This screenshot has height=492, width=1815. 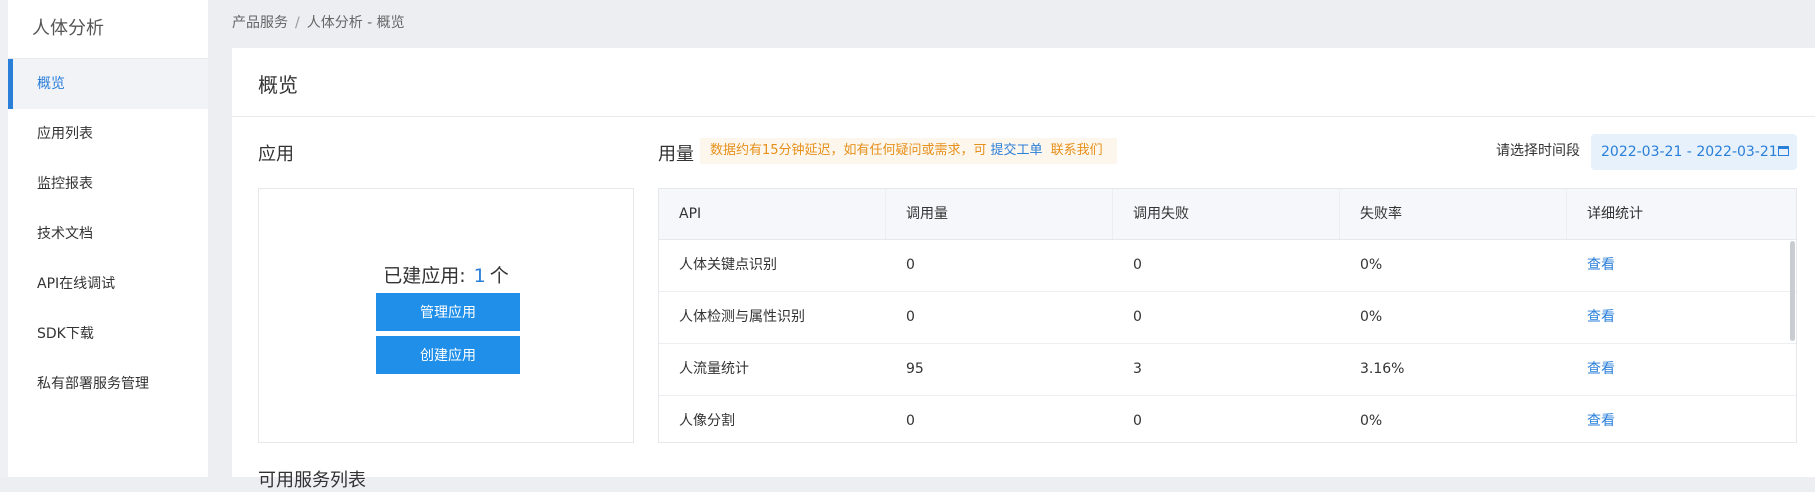 What do you see at coordinates (108, 234) in the screenshot?
I see `sidebar-item-tech-docs: 技术文档` at bounding box center [108, 234].